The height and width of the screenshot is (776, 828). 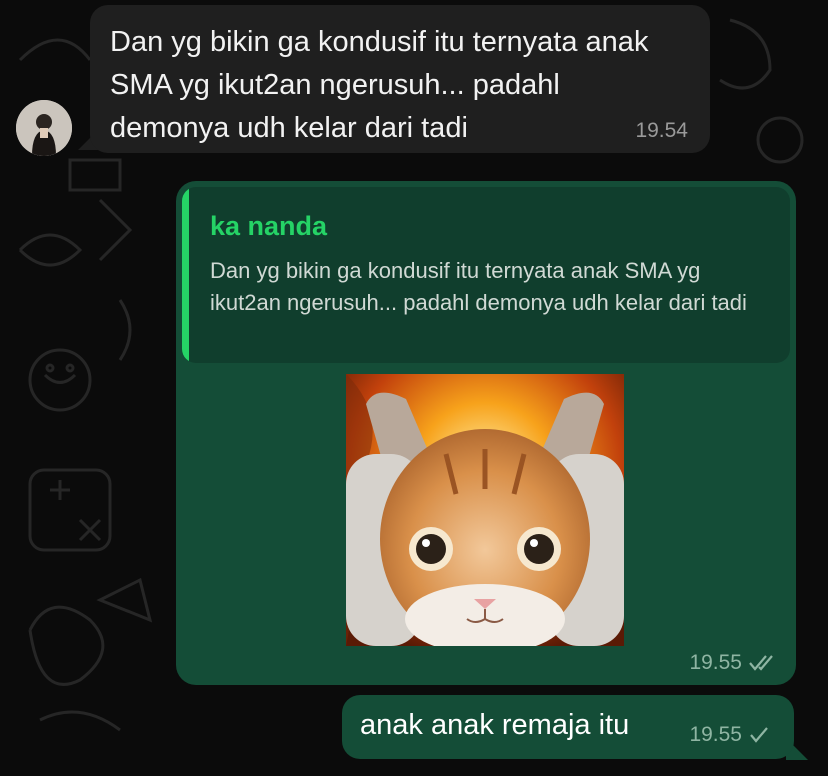 What do you see at coordinates (485, 510) in the screenshot?
I see `cat-sticker-image` at bounding box center [485, 510].